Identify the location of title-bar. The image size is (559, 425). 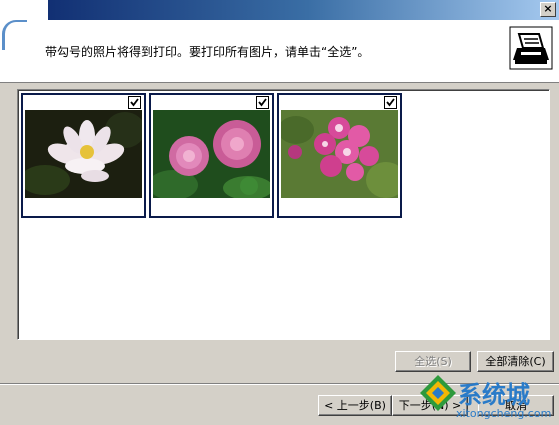
(279, 10).